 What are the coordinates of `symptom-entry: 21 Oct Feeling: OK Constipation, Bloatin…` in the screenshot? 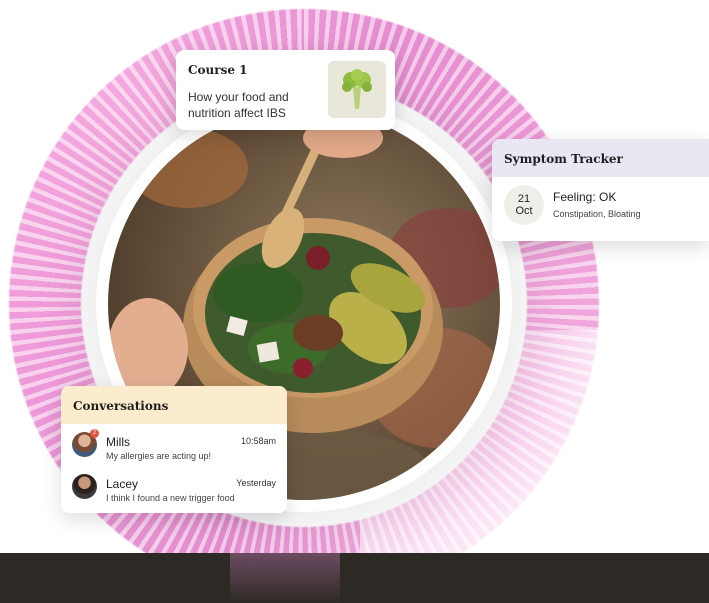 It's located at (600, 209).